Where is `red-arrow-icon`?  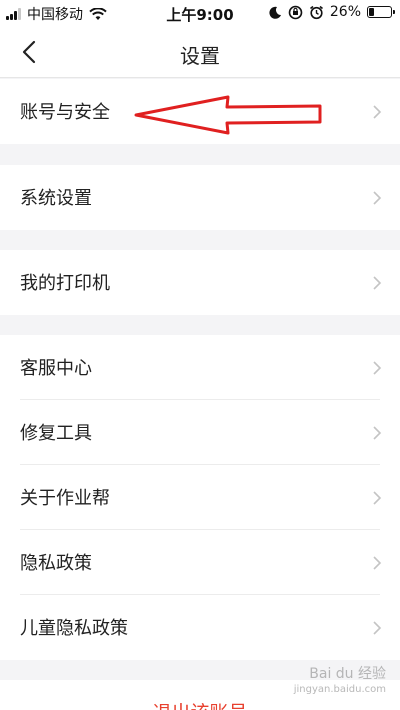 red-arrow-icon is located at coordinates (228, 115).